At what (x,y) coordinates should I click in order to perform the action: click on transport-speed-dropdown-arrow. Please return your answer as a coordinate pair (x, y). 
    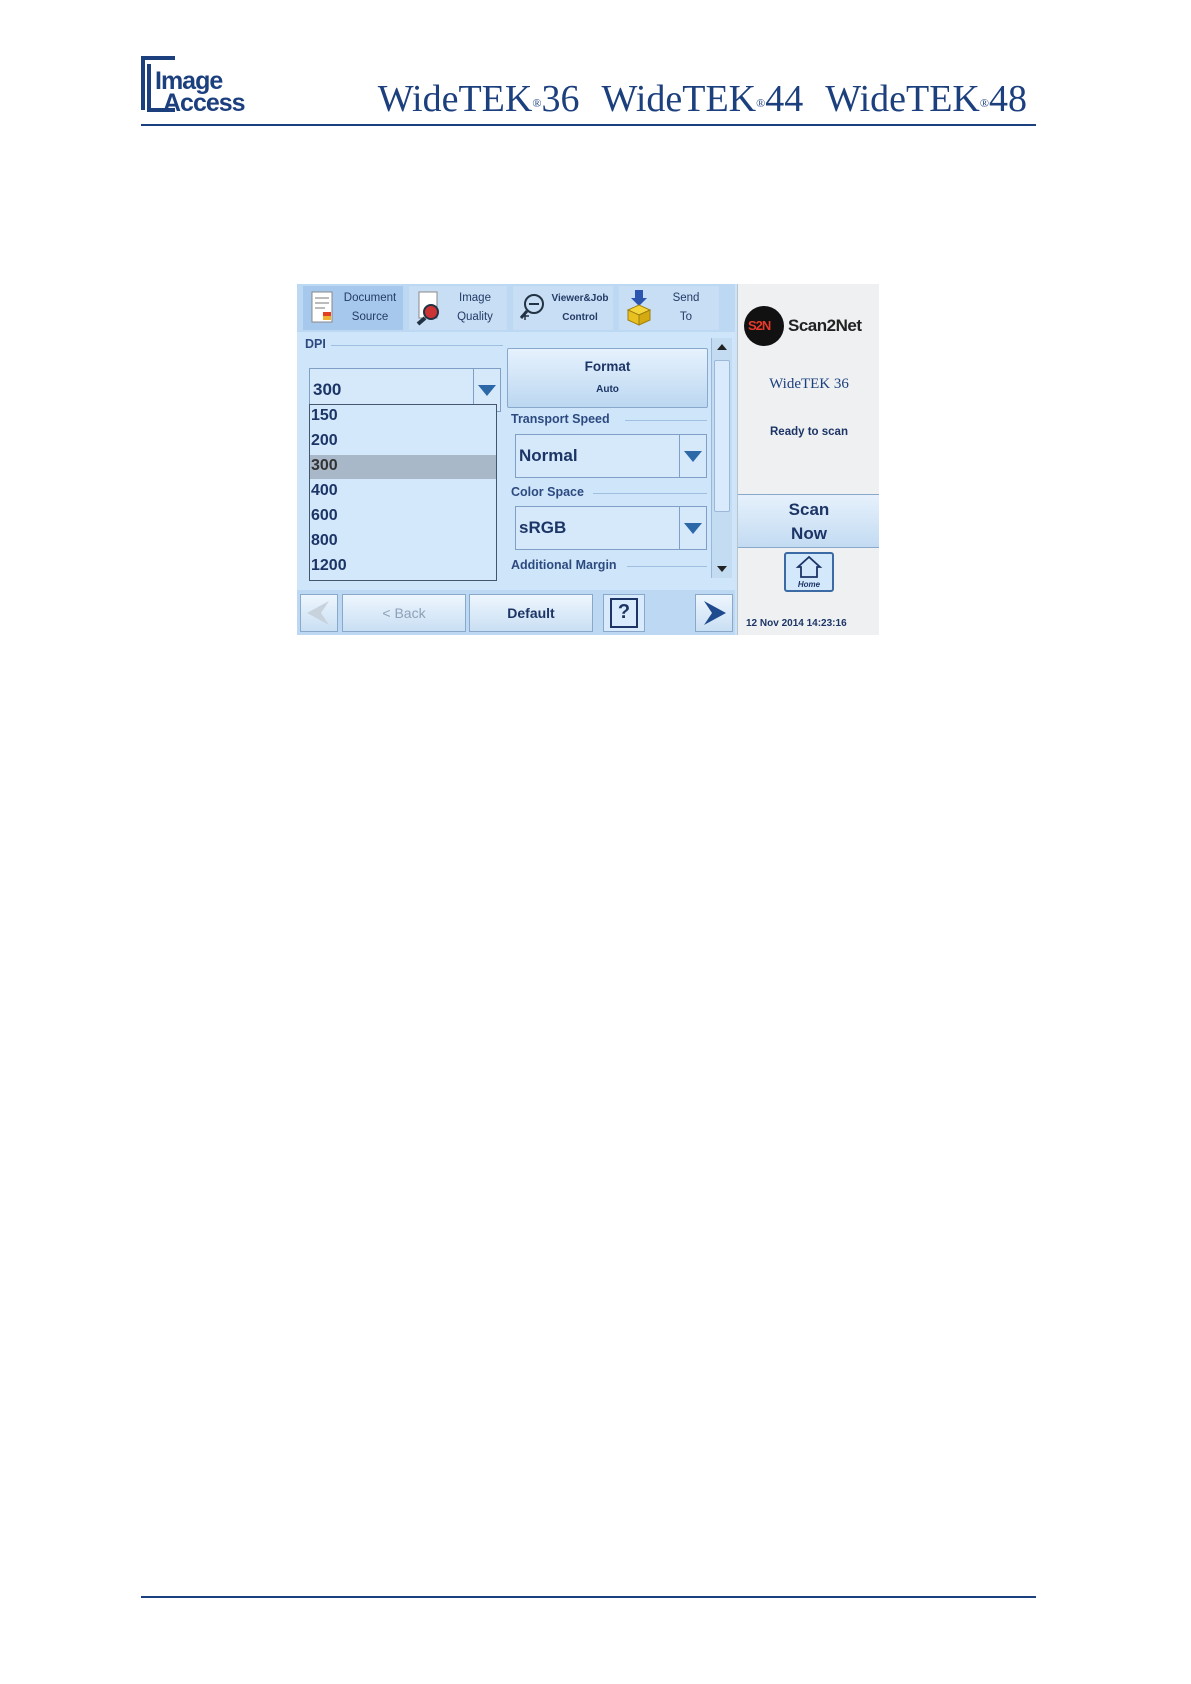
    Looking at the image, I should click on (692, 456).